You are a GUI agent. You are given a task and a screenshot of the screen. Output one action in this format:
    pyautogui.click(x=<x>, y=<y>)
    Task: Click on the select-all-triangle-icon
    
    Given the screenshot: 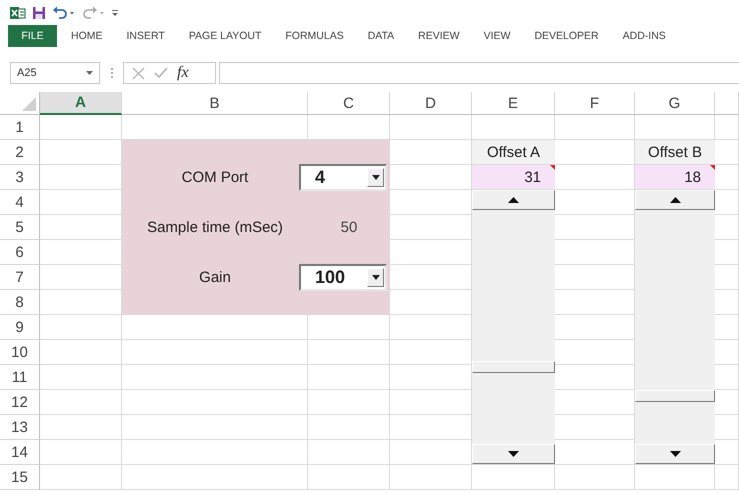 What is the action you would take?
    pyautogui.click(x=29, y=104)
    